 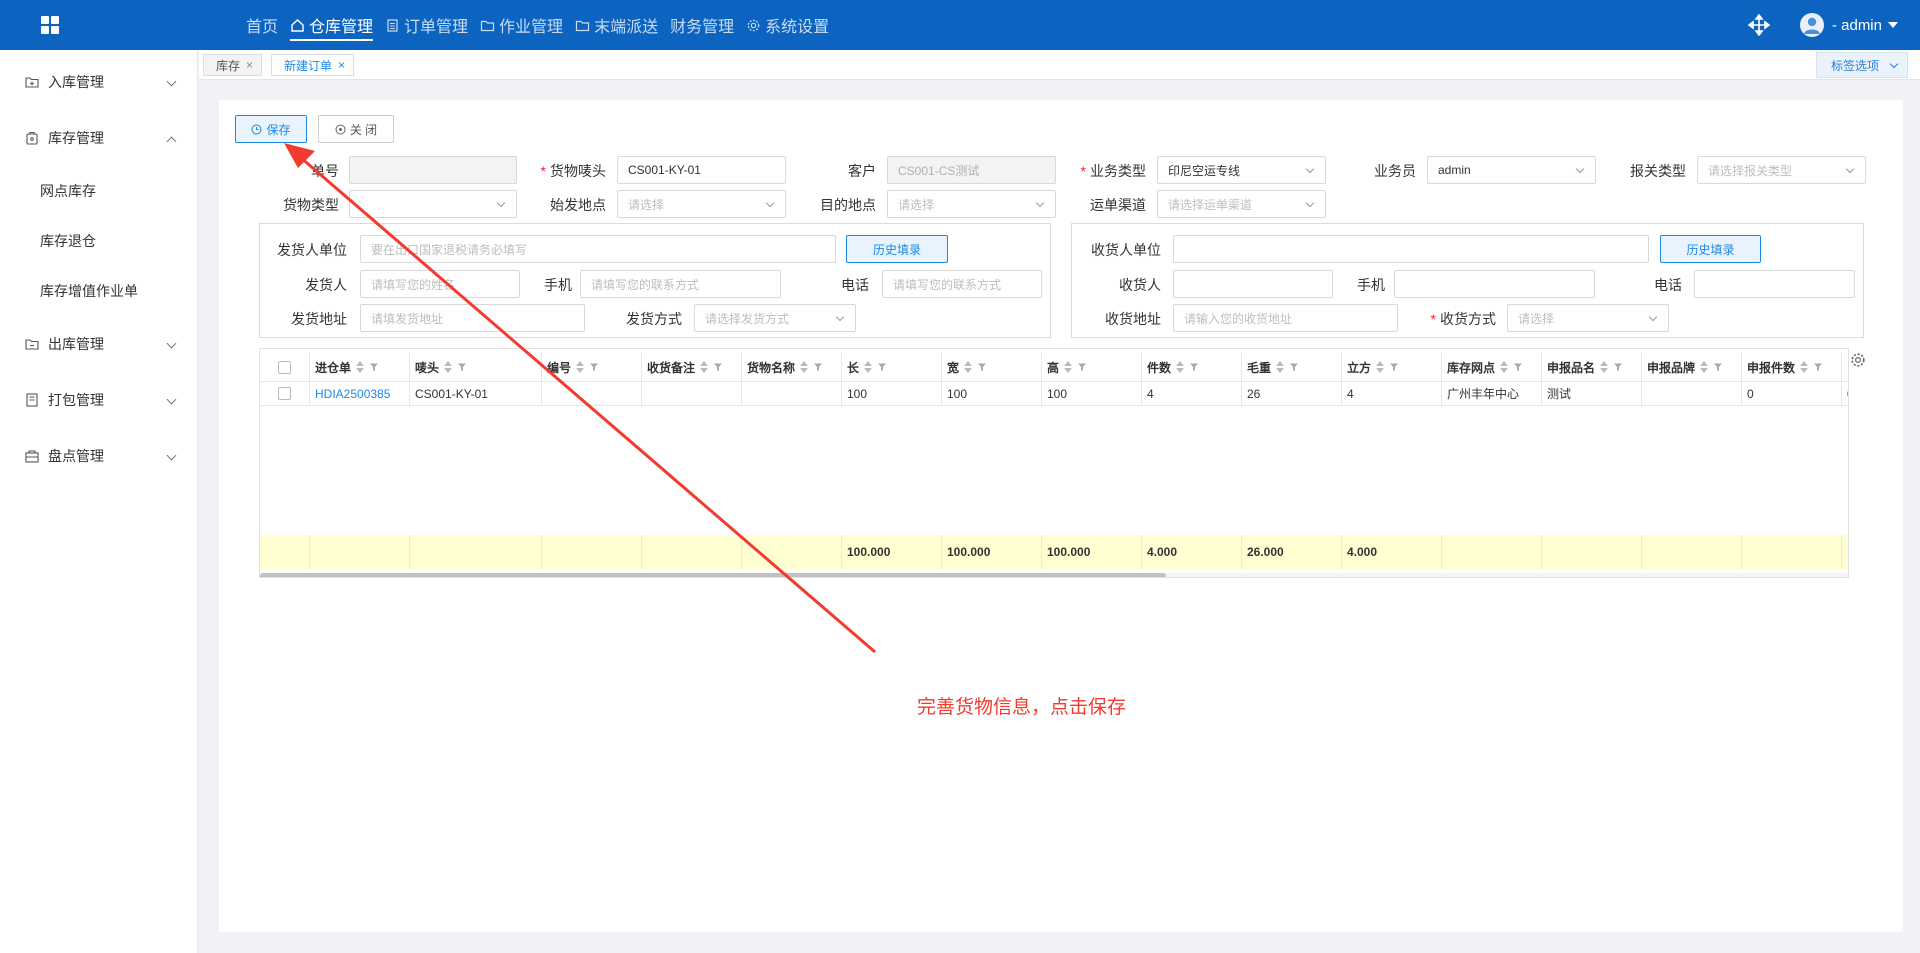 What do you see at coordinates (1092, 367) in the screenshot?
I see `column-header: 高` at bounding box center [1092, 367].